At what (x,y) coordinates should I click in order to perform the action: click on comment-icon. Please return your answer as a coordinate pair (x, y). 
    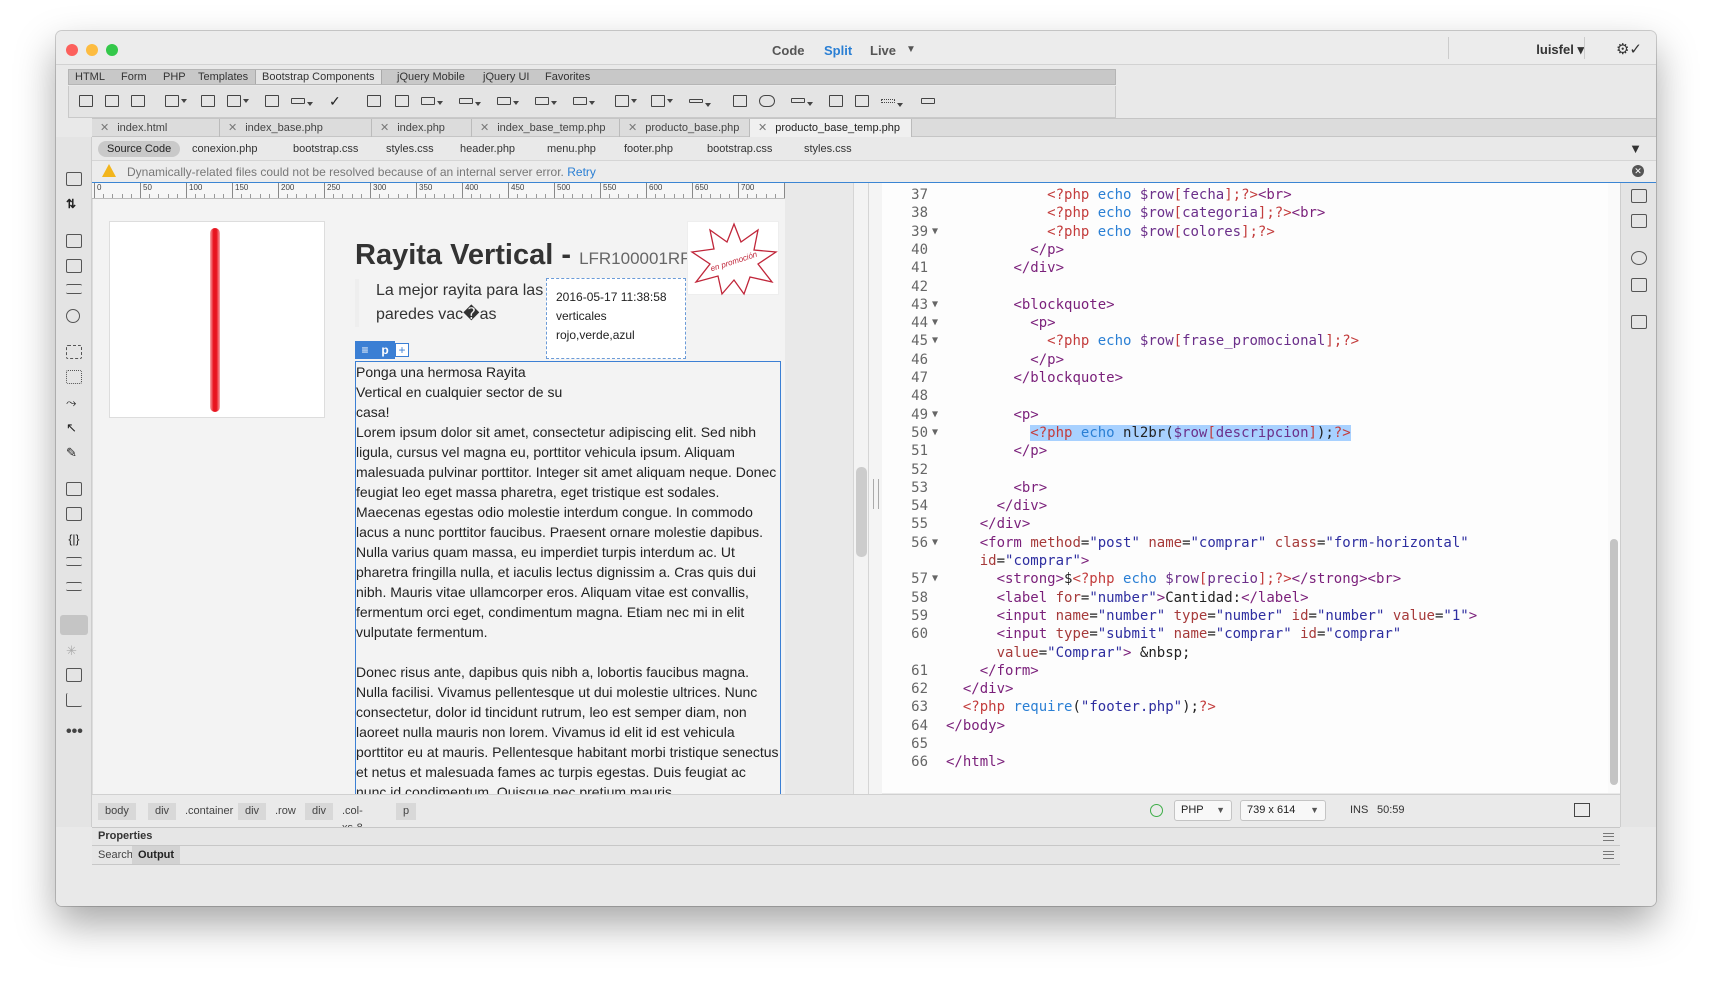
    Looking at the image, I should click on (74, 489).